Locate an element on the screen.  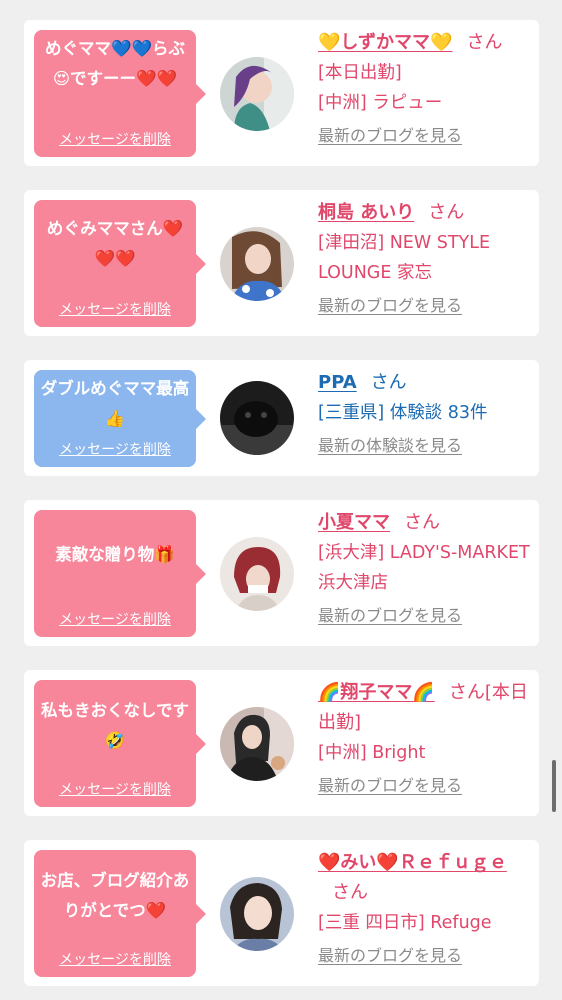
shop-info: [中洲] ラピュー is located at coordinates (380, 103).